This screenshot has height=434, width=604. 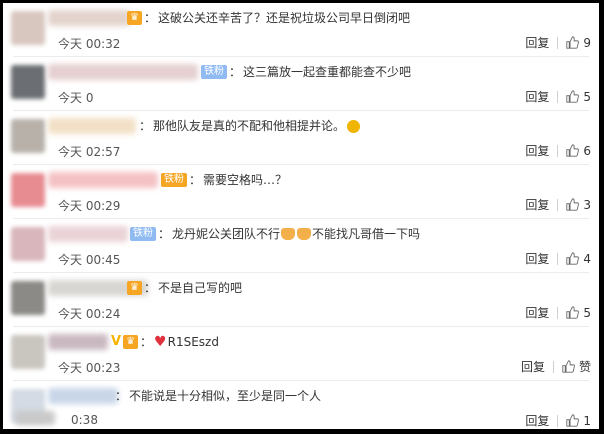 I want to click on comment-actions: 回复 9, so click(x=558, y=42).